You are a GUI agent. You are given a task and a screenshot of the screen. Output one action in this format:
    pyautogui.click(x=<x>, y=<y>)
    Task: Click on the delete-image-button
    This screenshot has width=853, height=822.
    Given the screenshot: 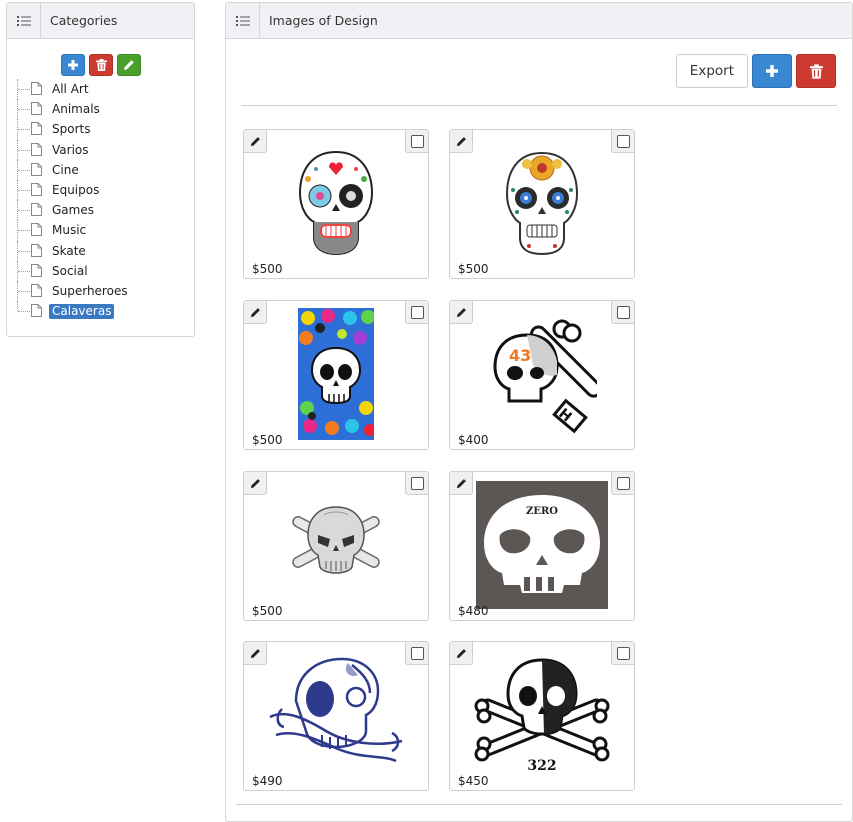 What is the action you would take?
    pyautogui.click(x=816, y=71)
    